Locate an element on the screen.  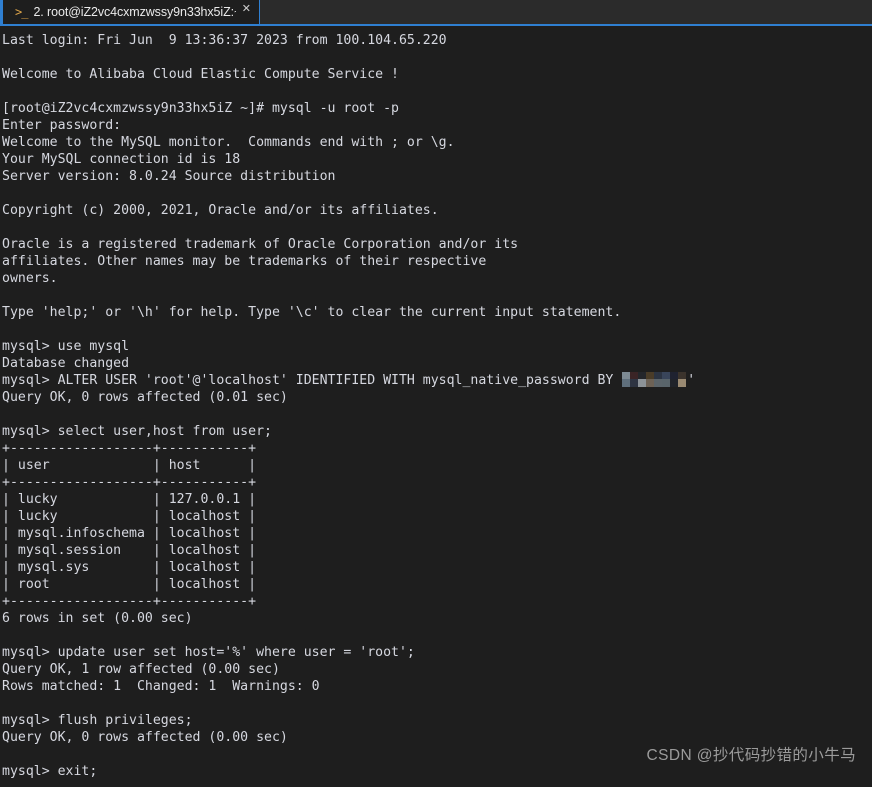
terminal-line: Rows matched: 1 Changed: 1 Warnings: 0 is located at coordinates (161, 686).